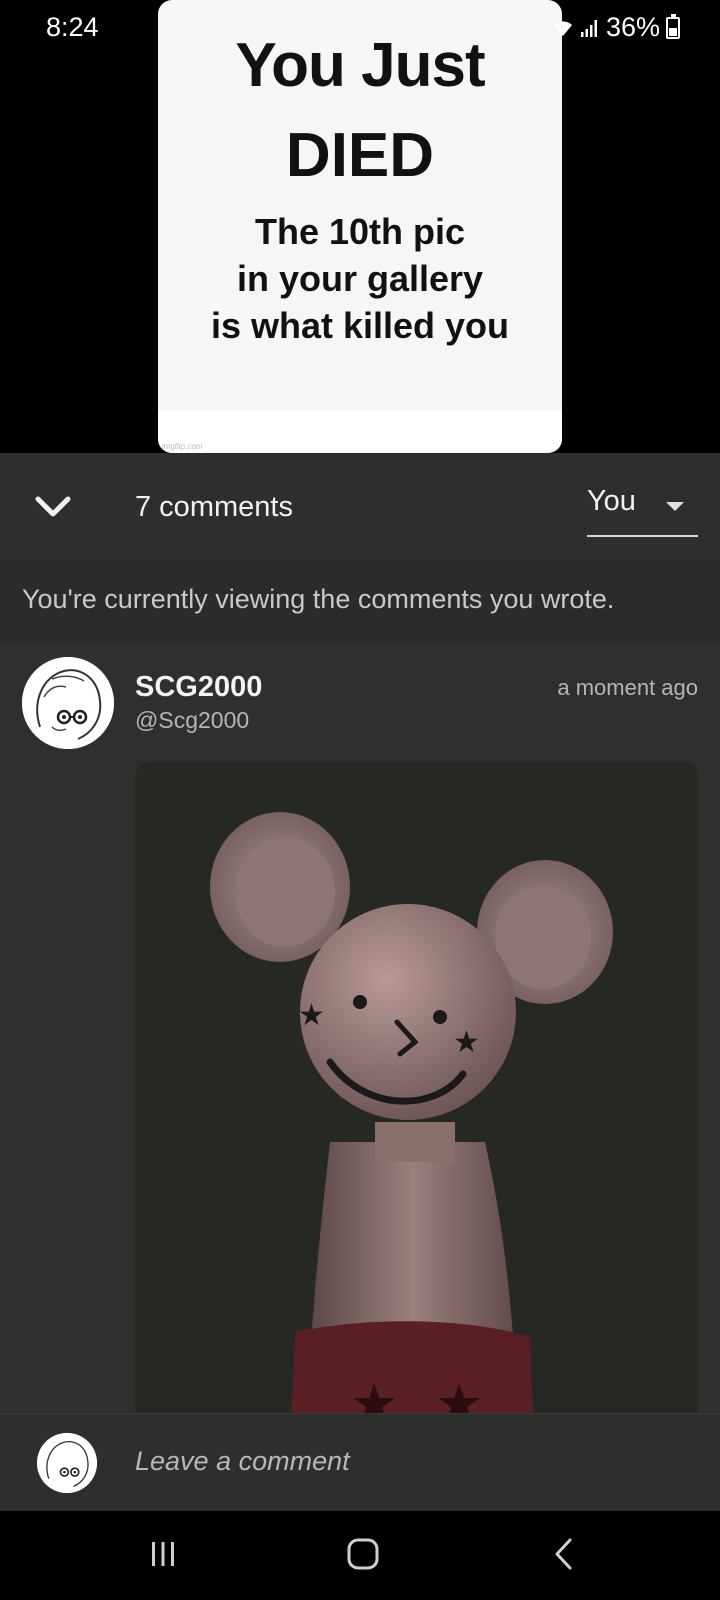 The width and height of the screenshot is (720, 1600). What do you see at coordinates (627, 687) in the screenshot?
I see `comment-timestamp: a moment ago` at bounding box center [627, 687].